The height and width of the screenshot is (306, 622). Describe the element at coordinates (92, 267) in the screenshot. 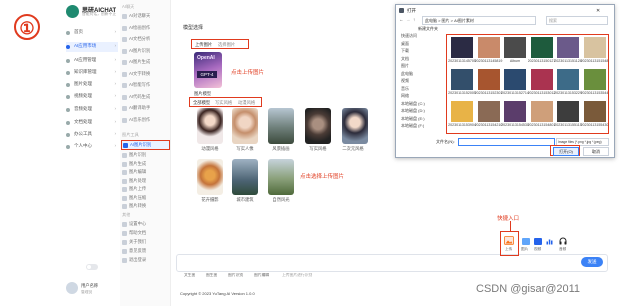

I see `theme-toggle` at that location.